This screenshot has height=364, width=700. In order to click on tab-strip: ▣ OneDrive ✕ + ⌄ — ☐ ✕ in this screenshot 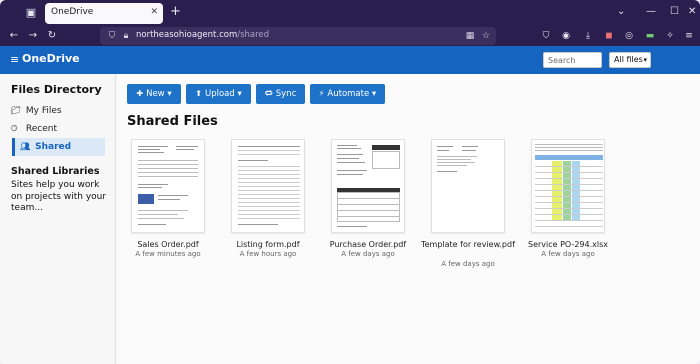, I will do `click(350, 13)`.